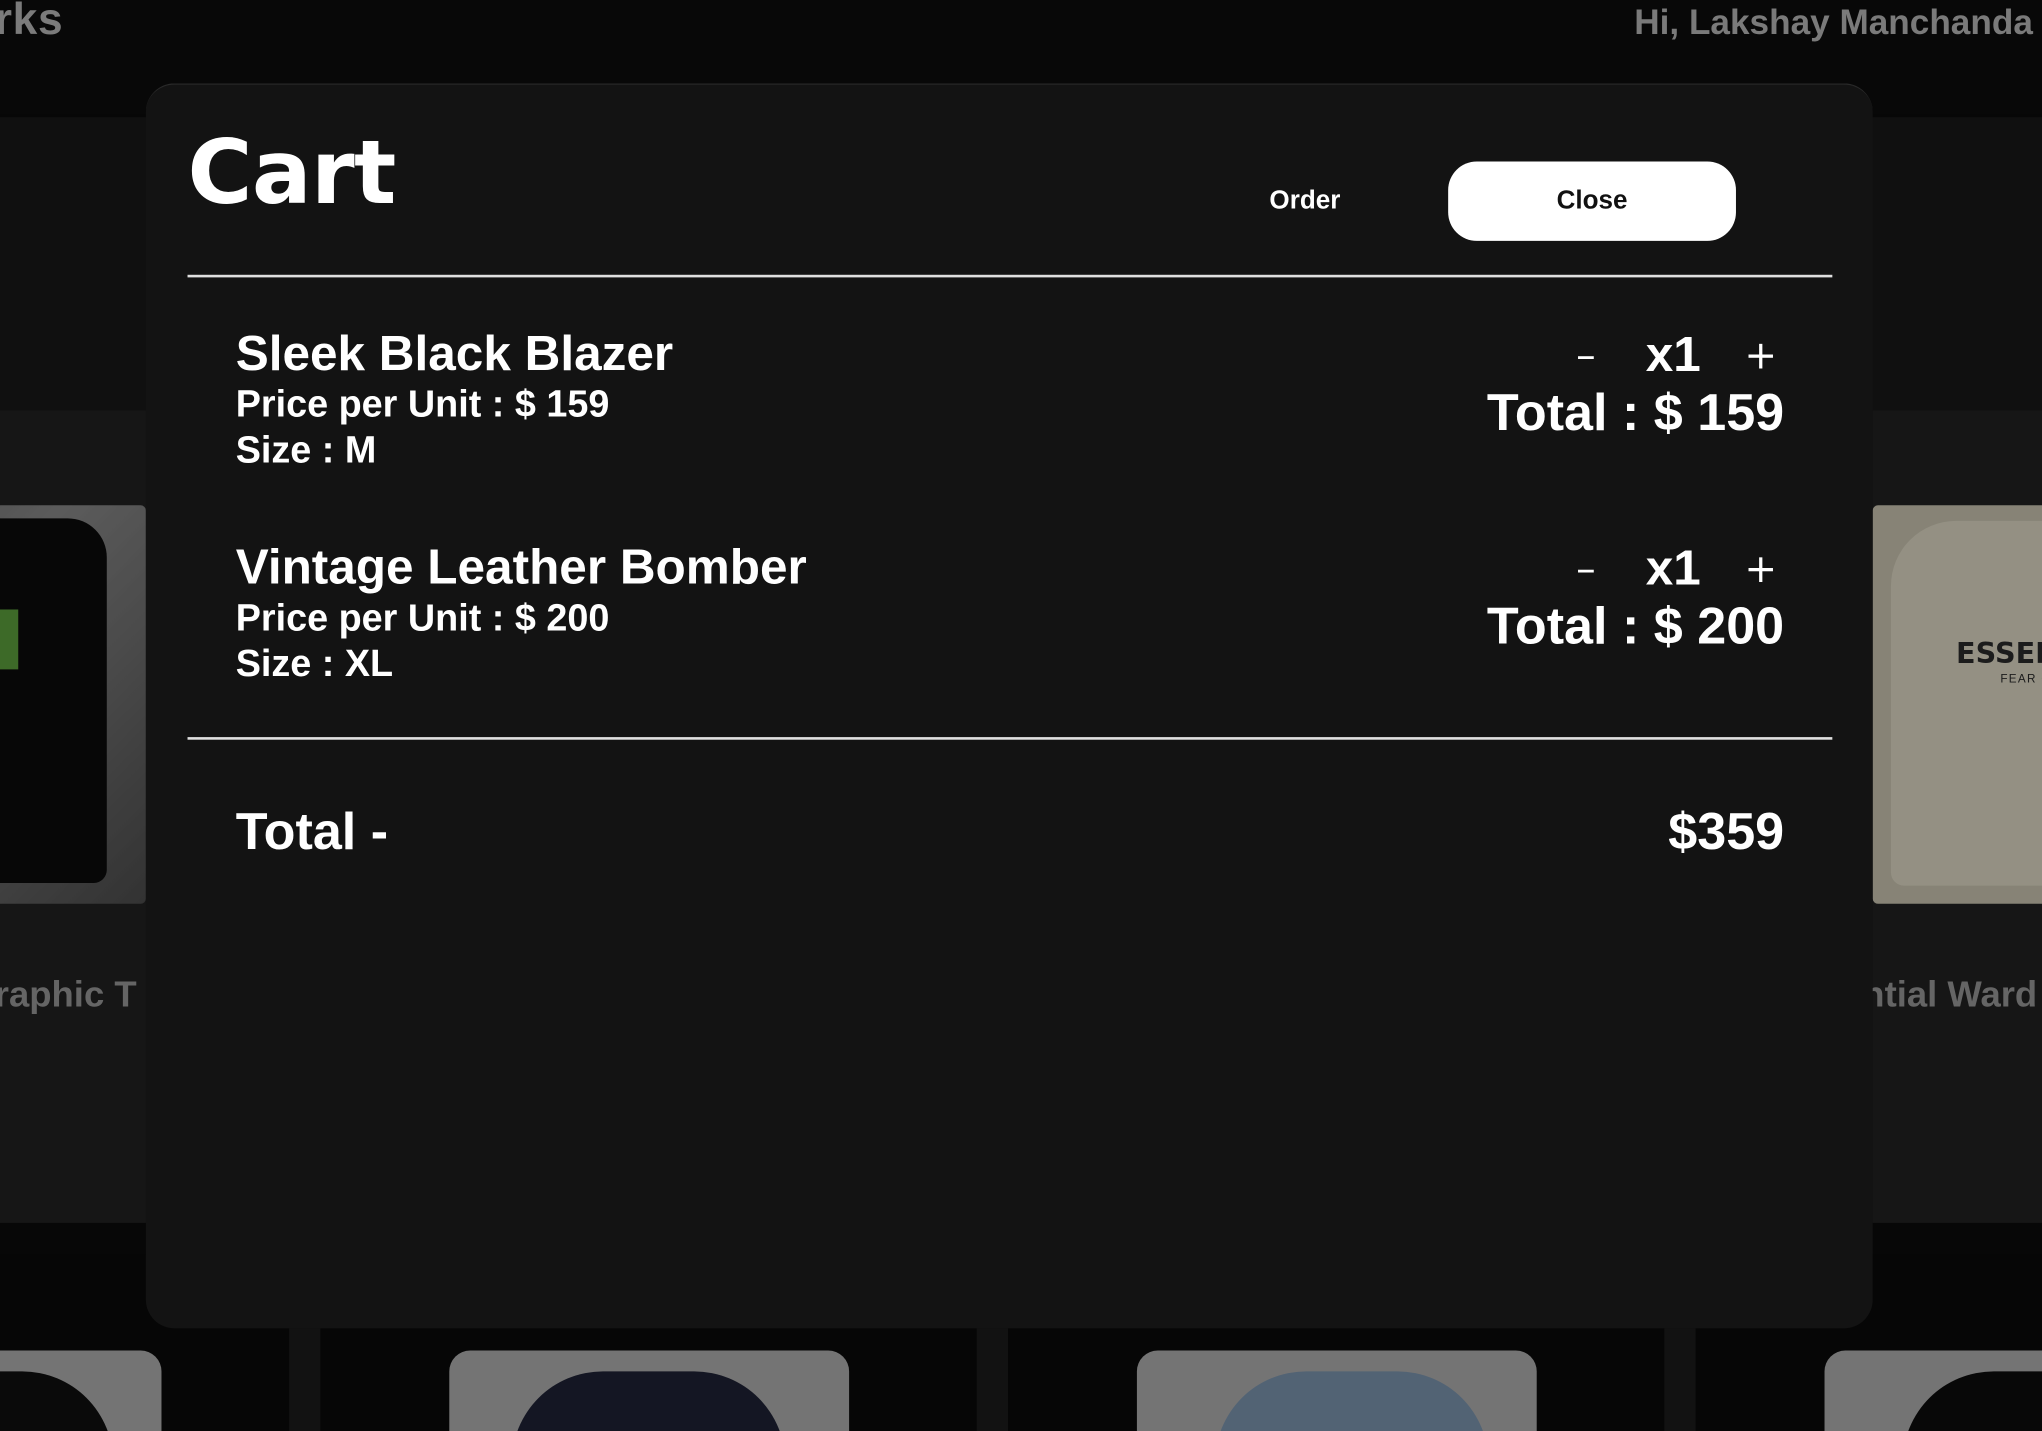 This screenshot has width=2042, height=1431. Describe the element at coordinates (306, 450) in the screenshot. I see `item-size: Size : M` at that location.